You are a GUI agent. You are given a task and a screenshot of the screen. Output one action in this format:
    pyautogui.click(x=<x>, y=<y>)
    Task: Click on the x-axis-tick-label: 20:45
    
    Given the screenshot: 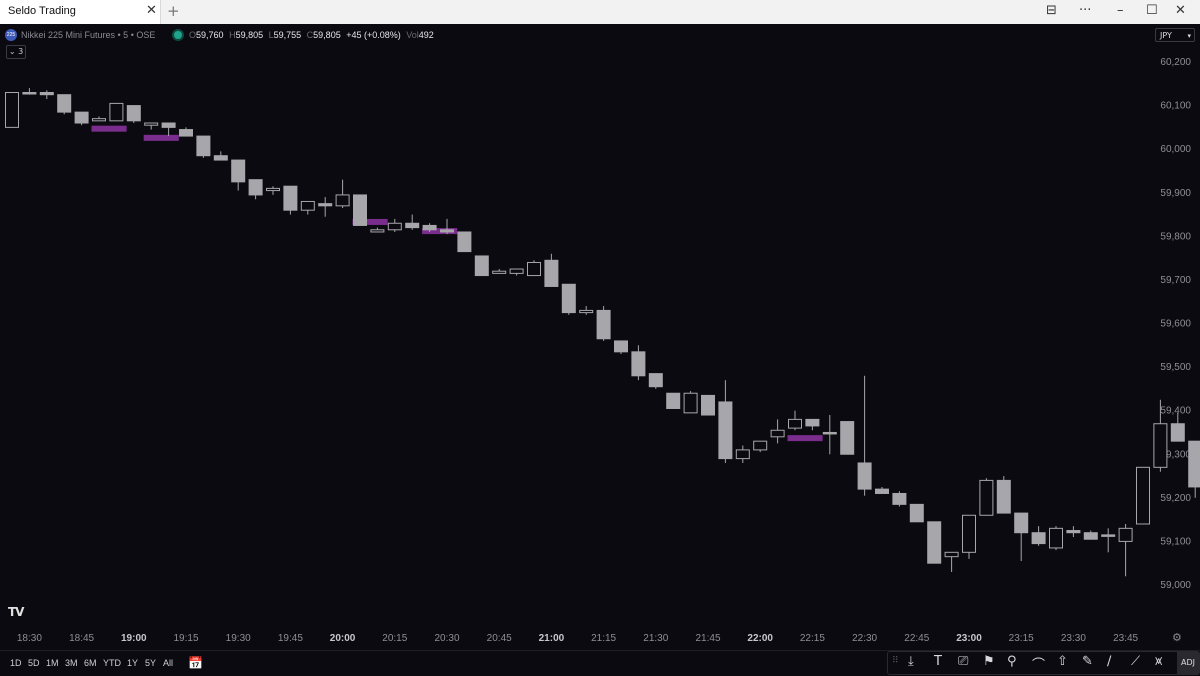 What is the action you would take?
    pyautogui.click(x=499, y=638)
    